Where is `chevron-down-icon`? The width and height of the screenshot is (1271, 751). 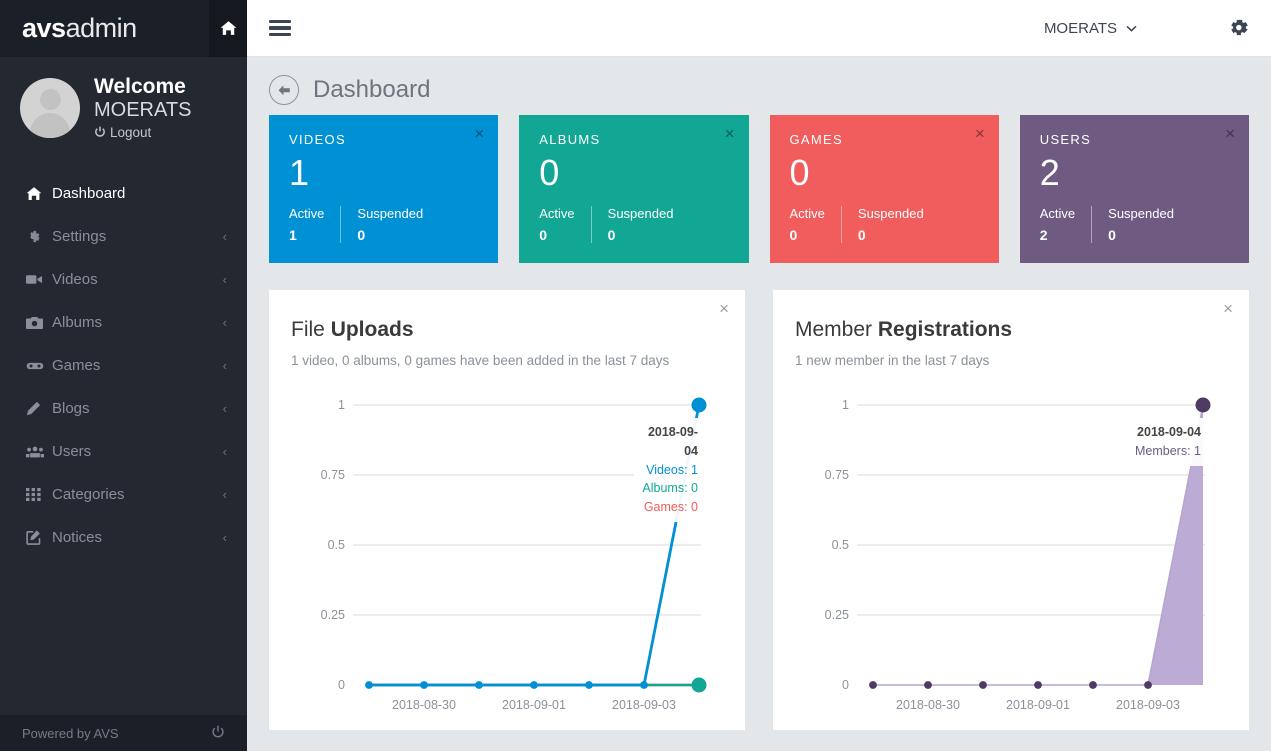
chevron-down-icon is located at coordinates (1131, 28).